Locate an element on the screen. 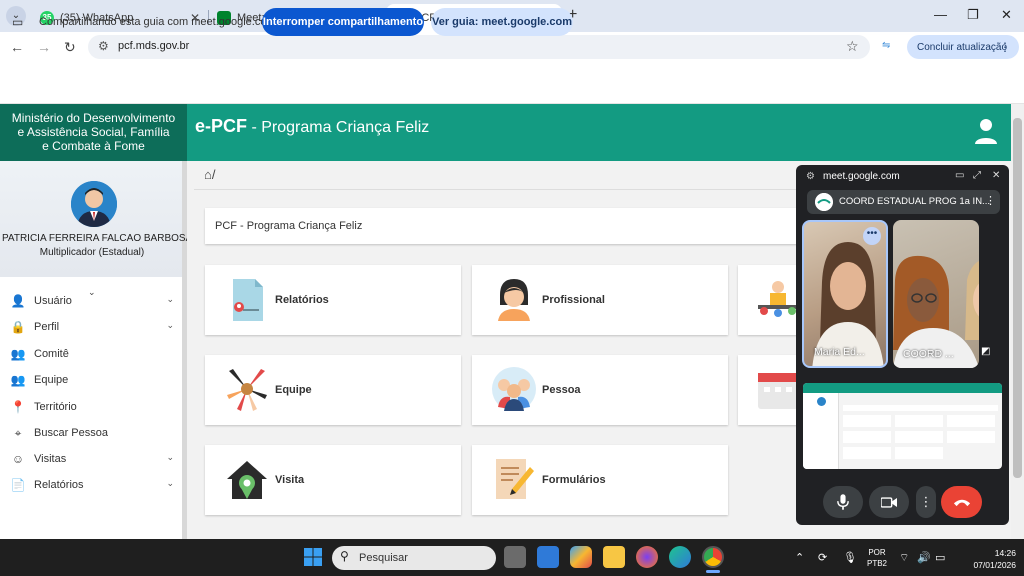  more-horiz-icon: ••• is located at coordinates (872, 236).